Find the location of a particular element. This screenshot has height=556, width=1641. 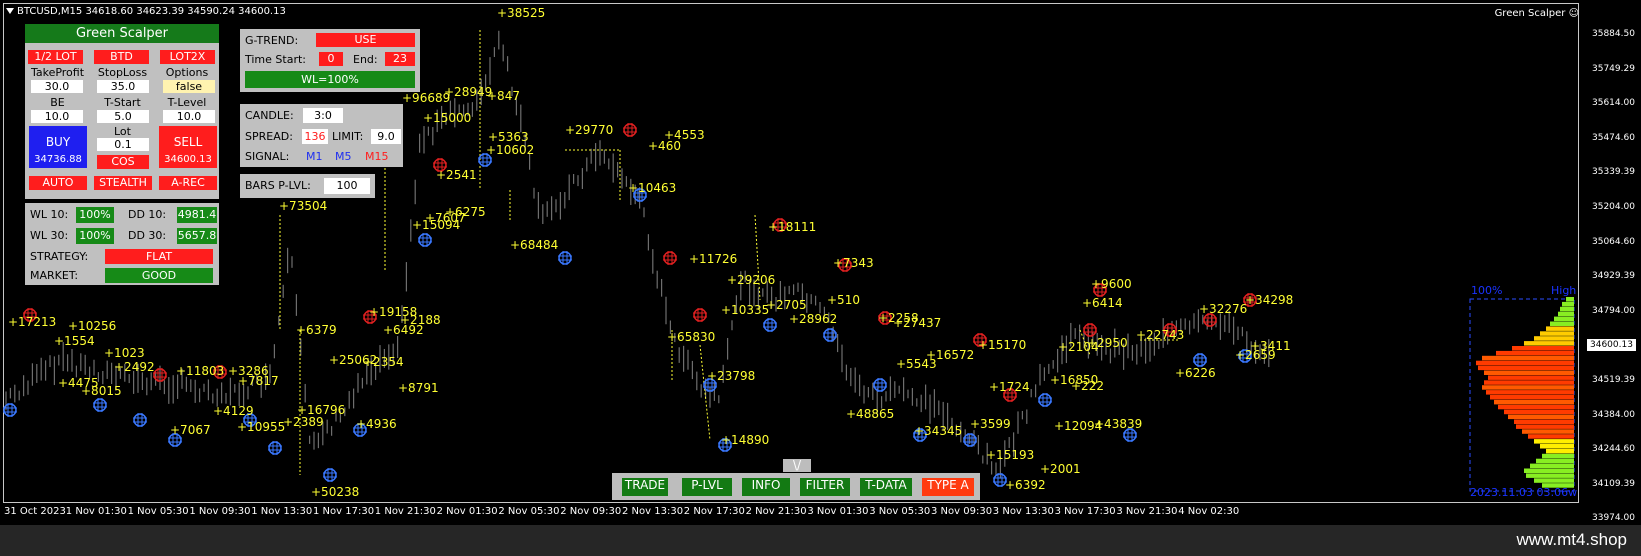

profit-label: +96689 is located at coordinates (426, 98).